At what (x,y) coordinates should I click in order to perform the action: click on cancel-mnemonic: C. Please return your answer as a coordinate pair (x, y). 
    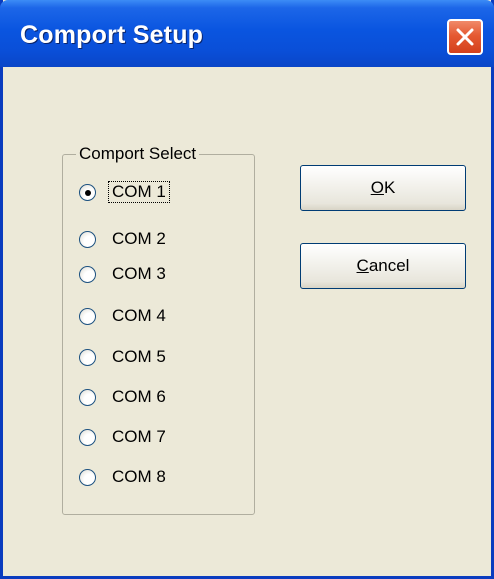
    Looking at the image, I should click on (362, 265).